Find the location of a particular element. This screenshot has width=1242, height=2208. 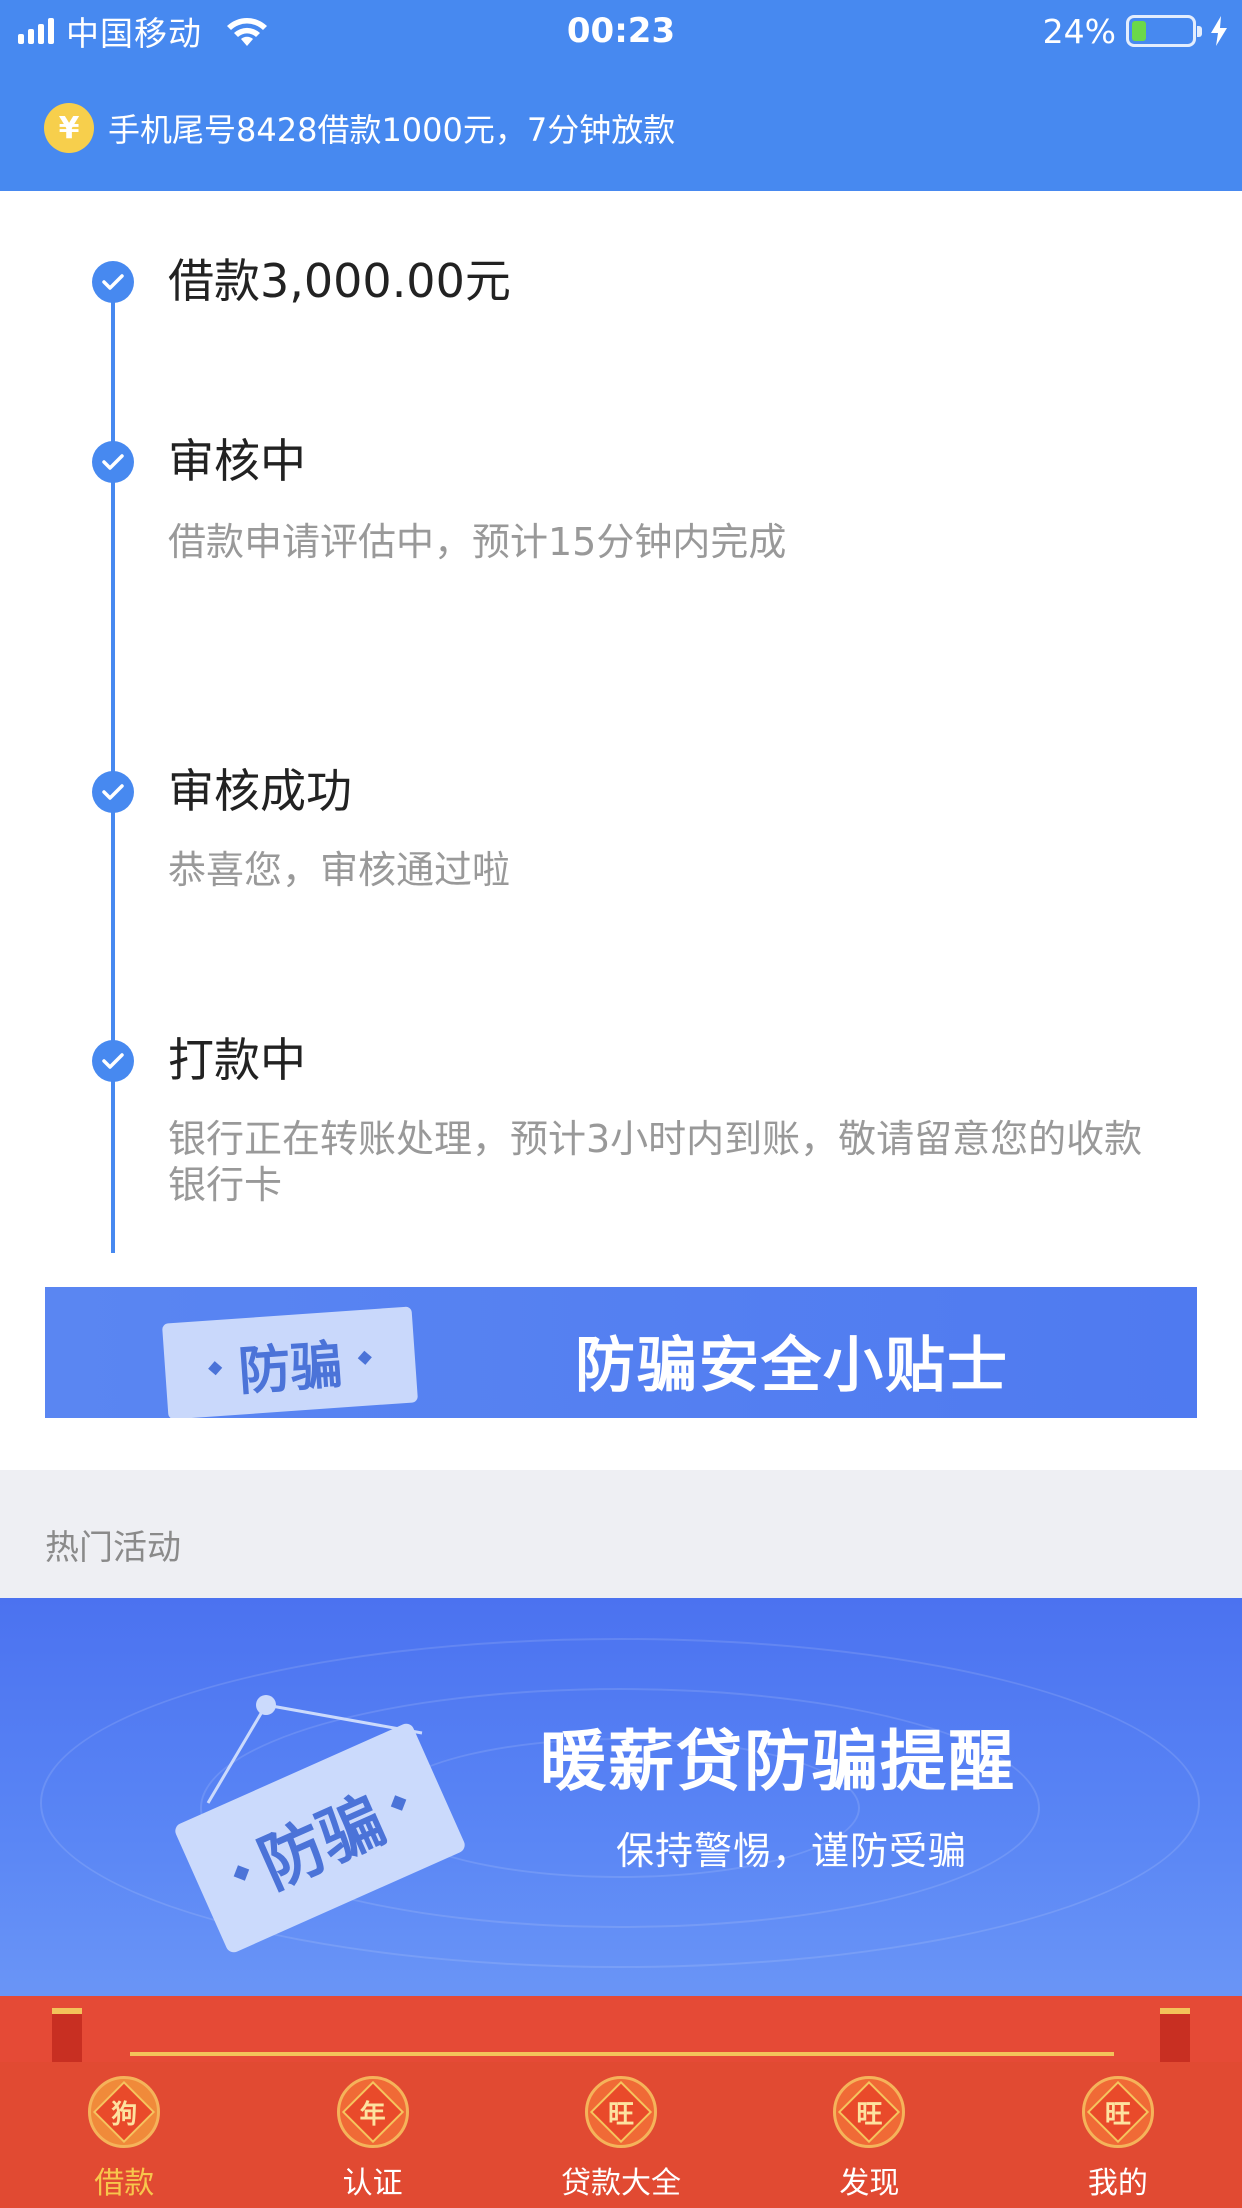

battery-fill is located at coordinates (1139, 31).